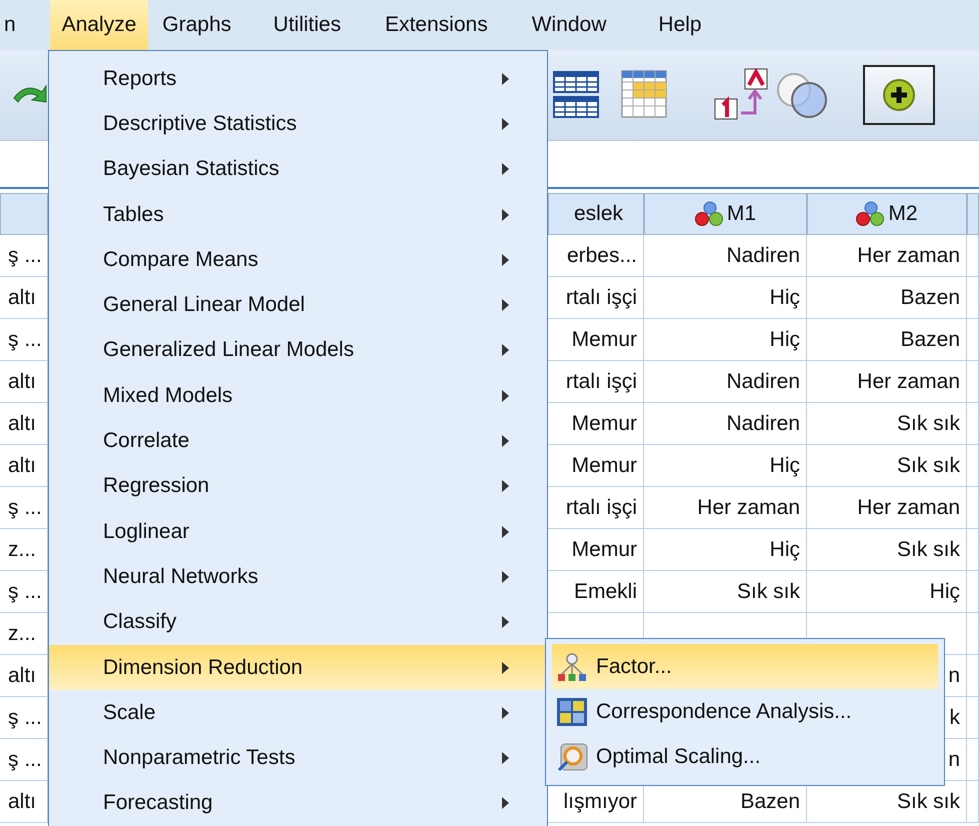 The image size is (979, 826). I want to click on column-label: eslek, so click(598, 214).